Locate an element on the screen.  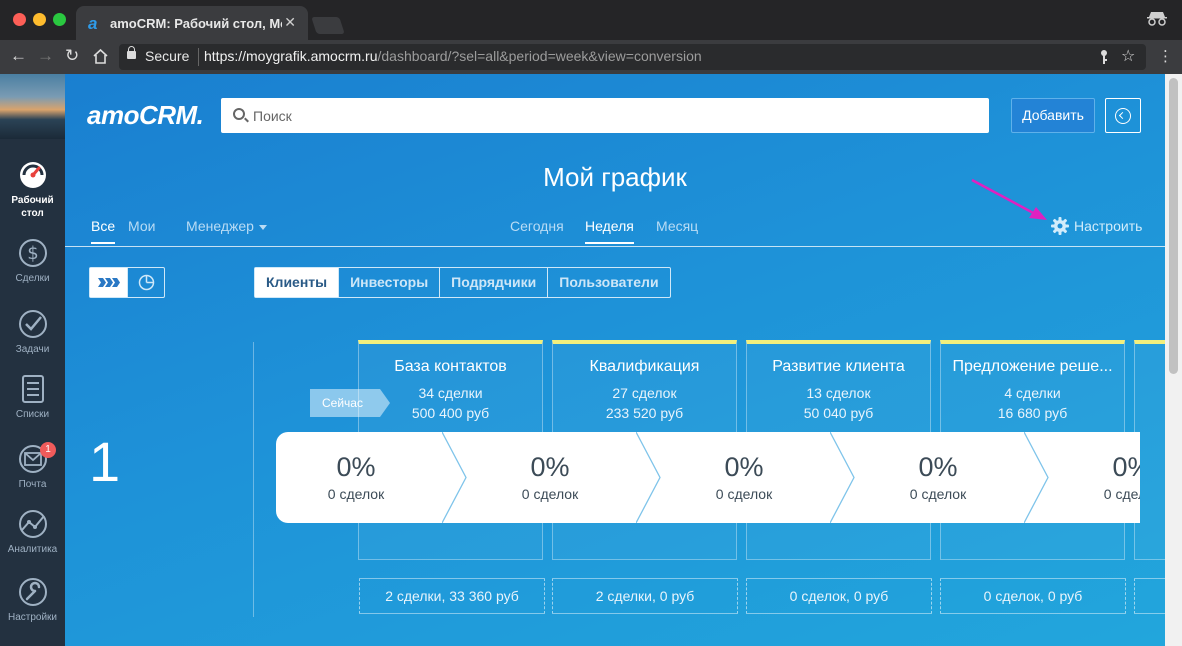
sidebar-item-label: Почта is located at coordinates (32, 484).